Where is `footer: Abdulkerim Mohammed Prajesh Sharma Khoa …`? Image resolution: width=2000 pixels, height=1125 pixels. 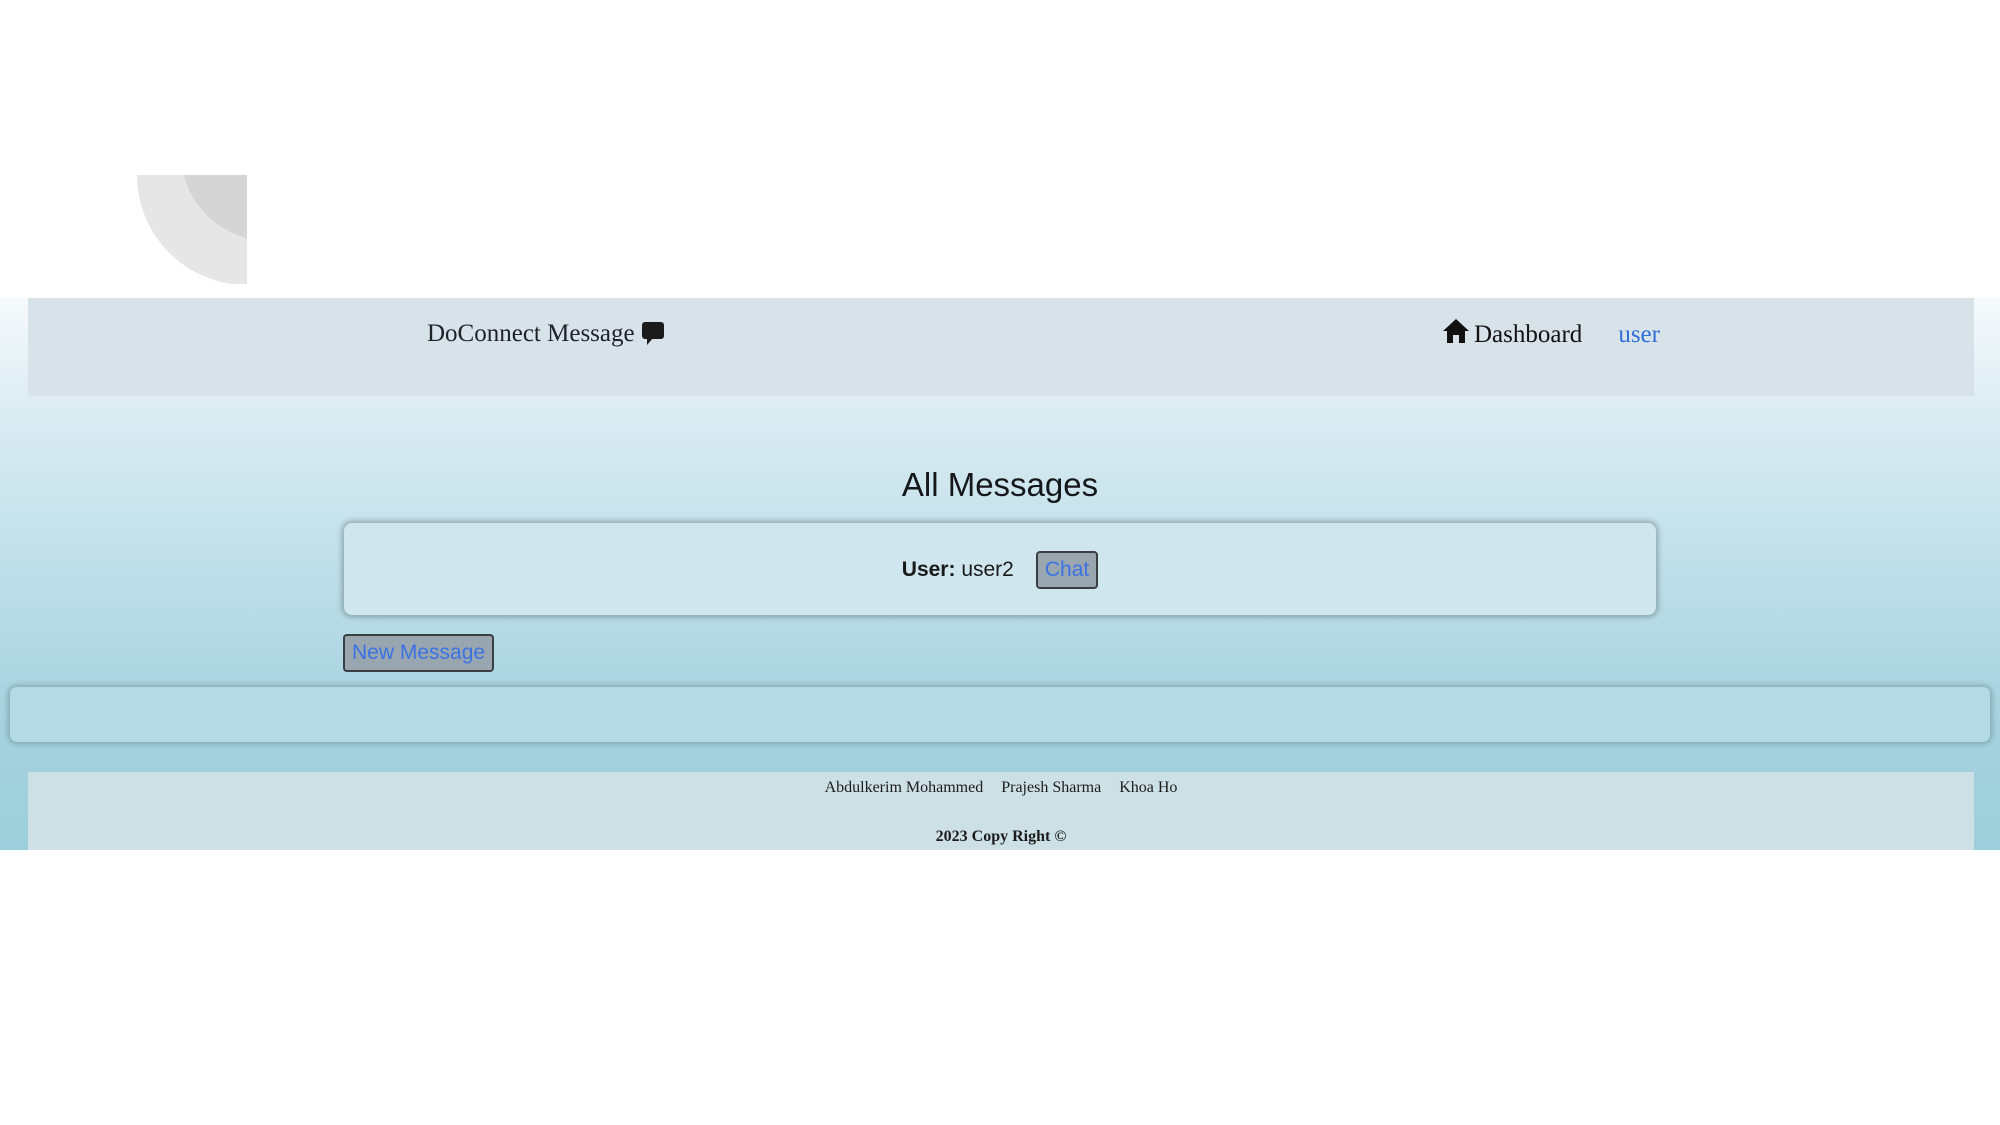
footer: Abdulkerim Mohammed Prajesh Sharma Khoa … is located at coordinates (1001, 811).